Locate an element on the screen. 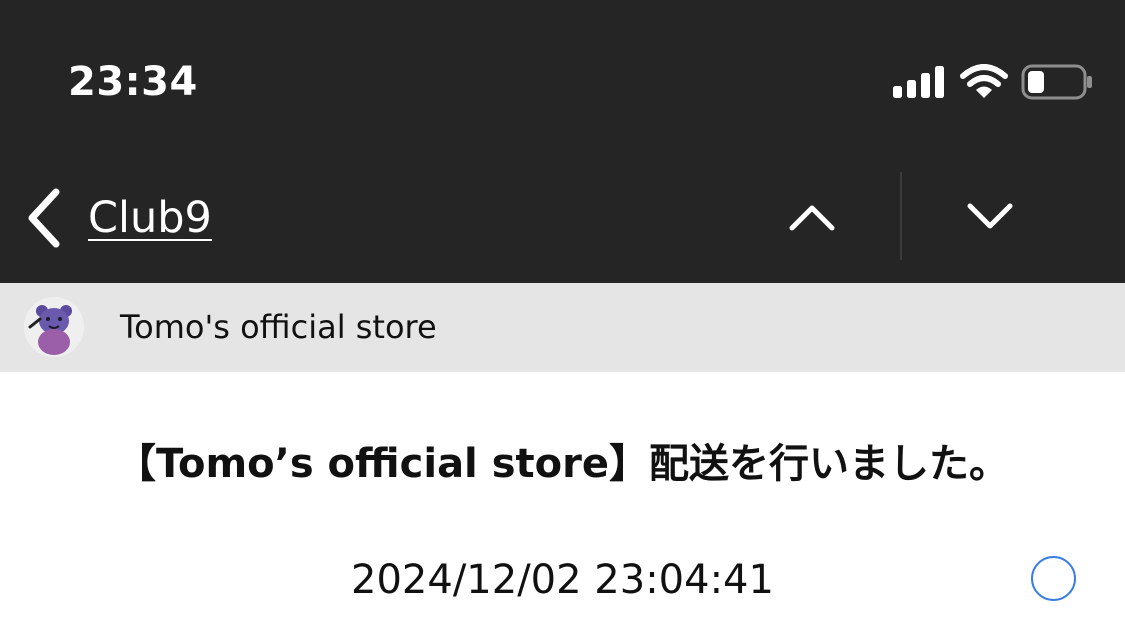 This screenshot has width=1125, height=639. wifi-icon is located at coordinates (984, 81).